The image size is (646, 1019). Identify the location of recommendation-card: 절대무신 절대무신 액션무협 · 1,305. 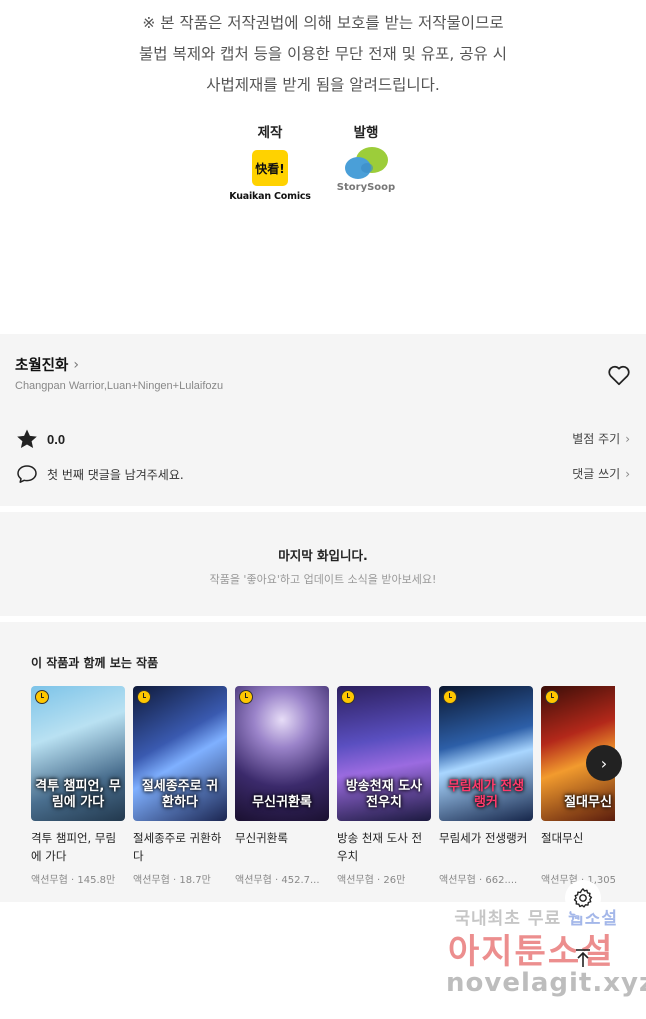
(578, 786).